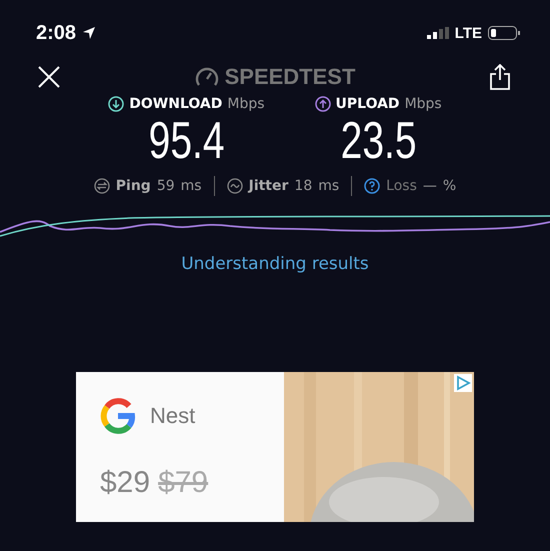  I want to click on wave-icon, so click(234, 186).